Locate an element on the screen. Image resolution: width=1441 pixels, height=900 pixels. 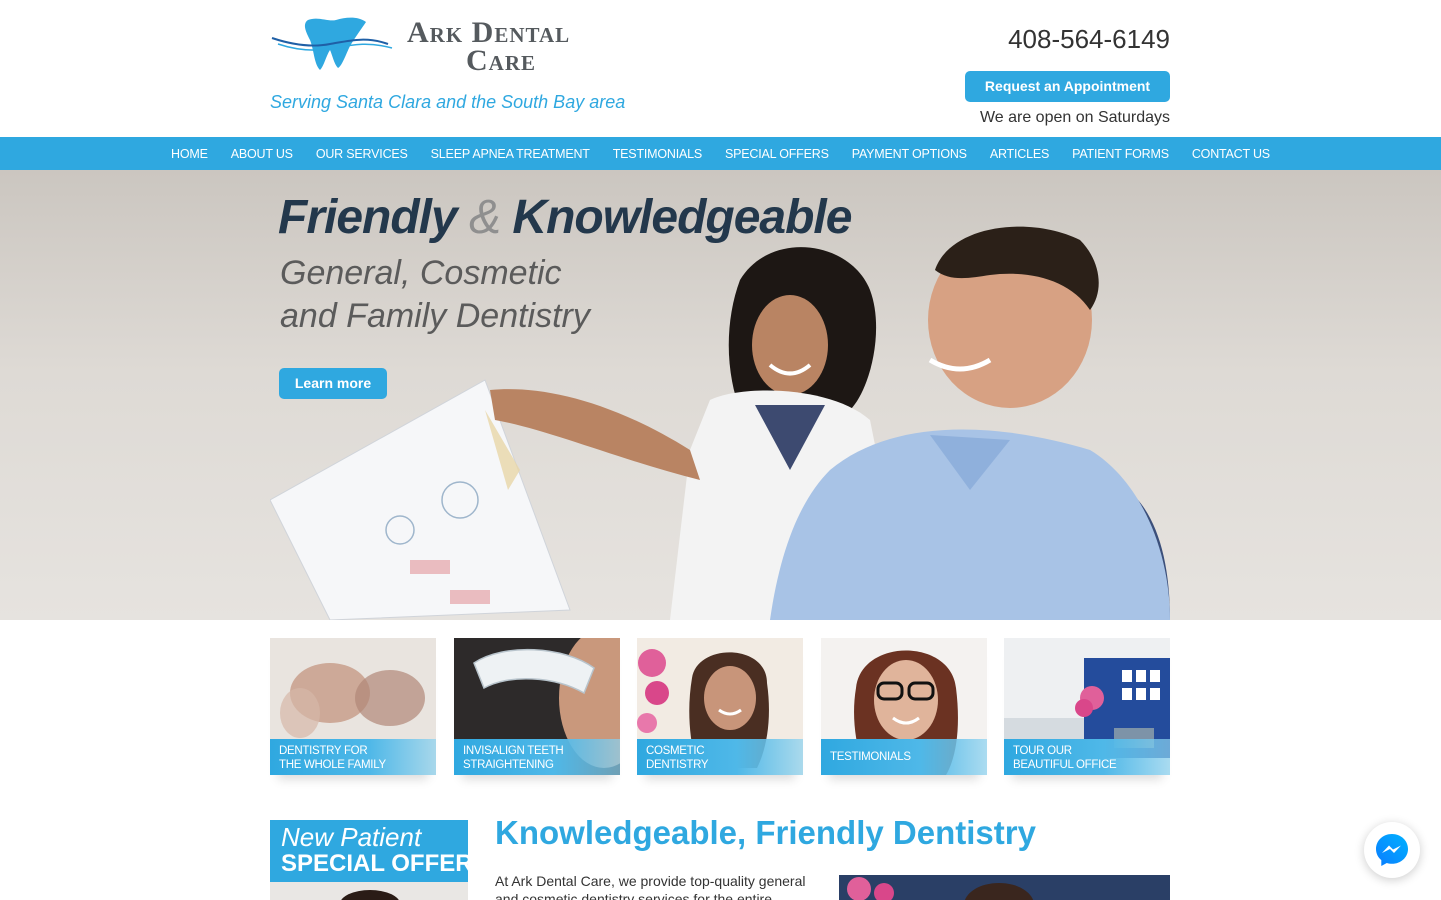
tile-caption: Testimonials is located at coordinates (904, 757).